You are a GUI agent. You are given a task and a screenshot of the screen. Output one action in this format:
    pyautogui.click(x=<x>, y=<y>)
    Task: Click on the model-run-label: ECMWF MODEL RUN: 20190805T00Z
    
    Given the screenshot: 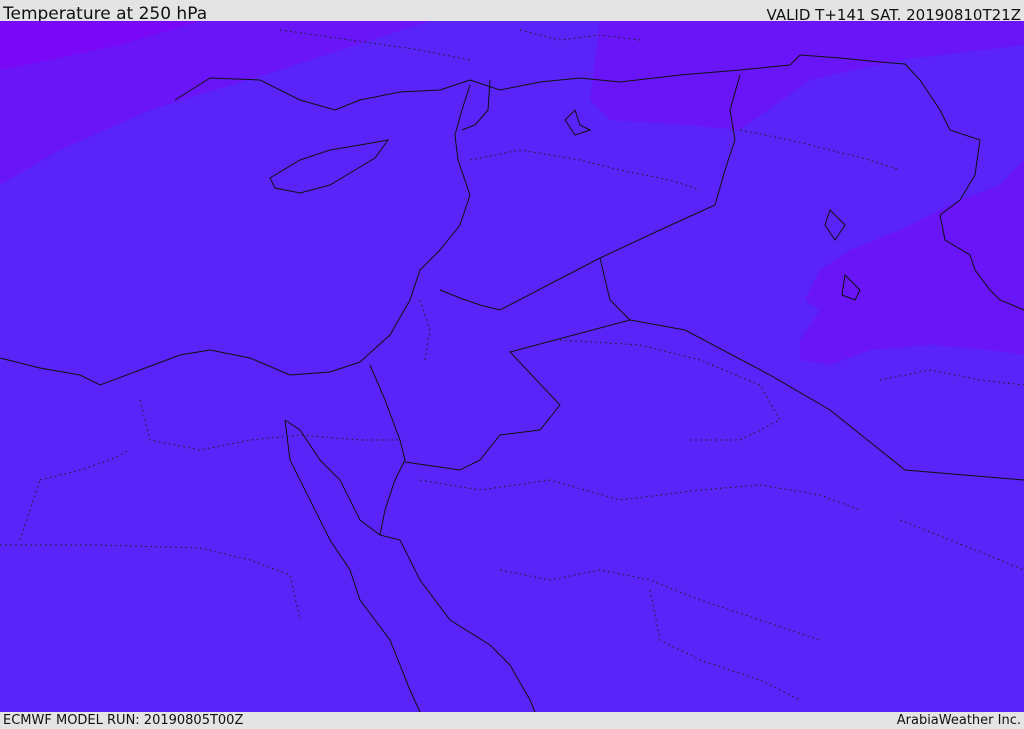 What is the action you would take?
    pyautogui.click(x=123, y=720)
    